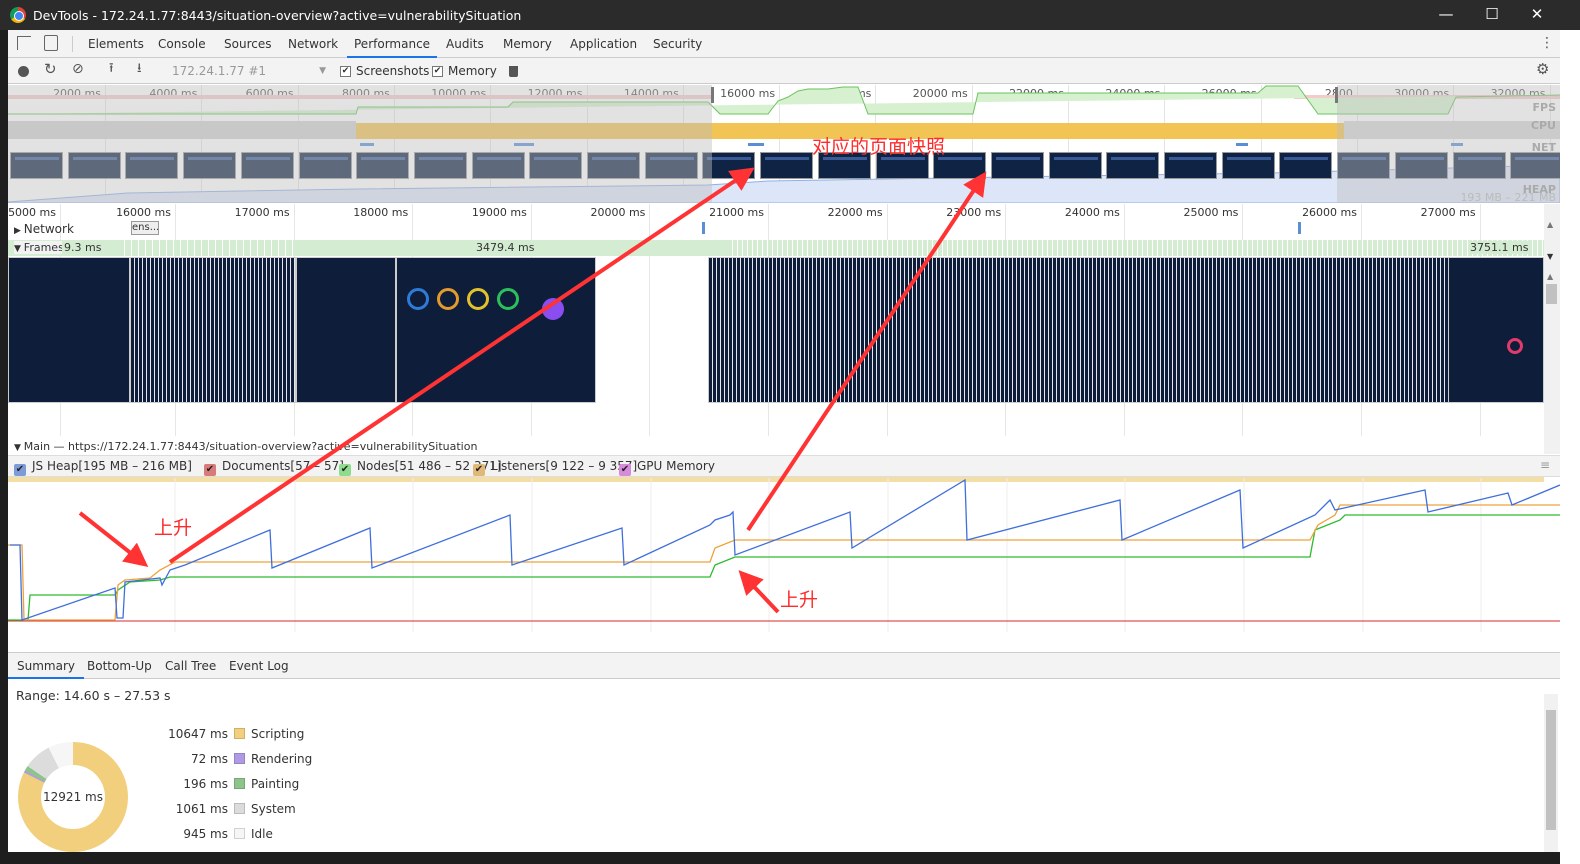 The height and width of the screenshot is (864, 1580). I want to click on counter-toggle: ✔ GPU Memory, so click(667, 467).